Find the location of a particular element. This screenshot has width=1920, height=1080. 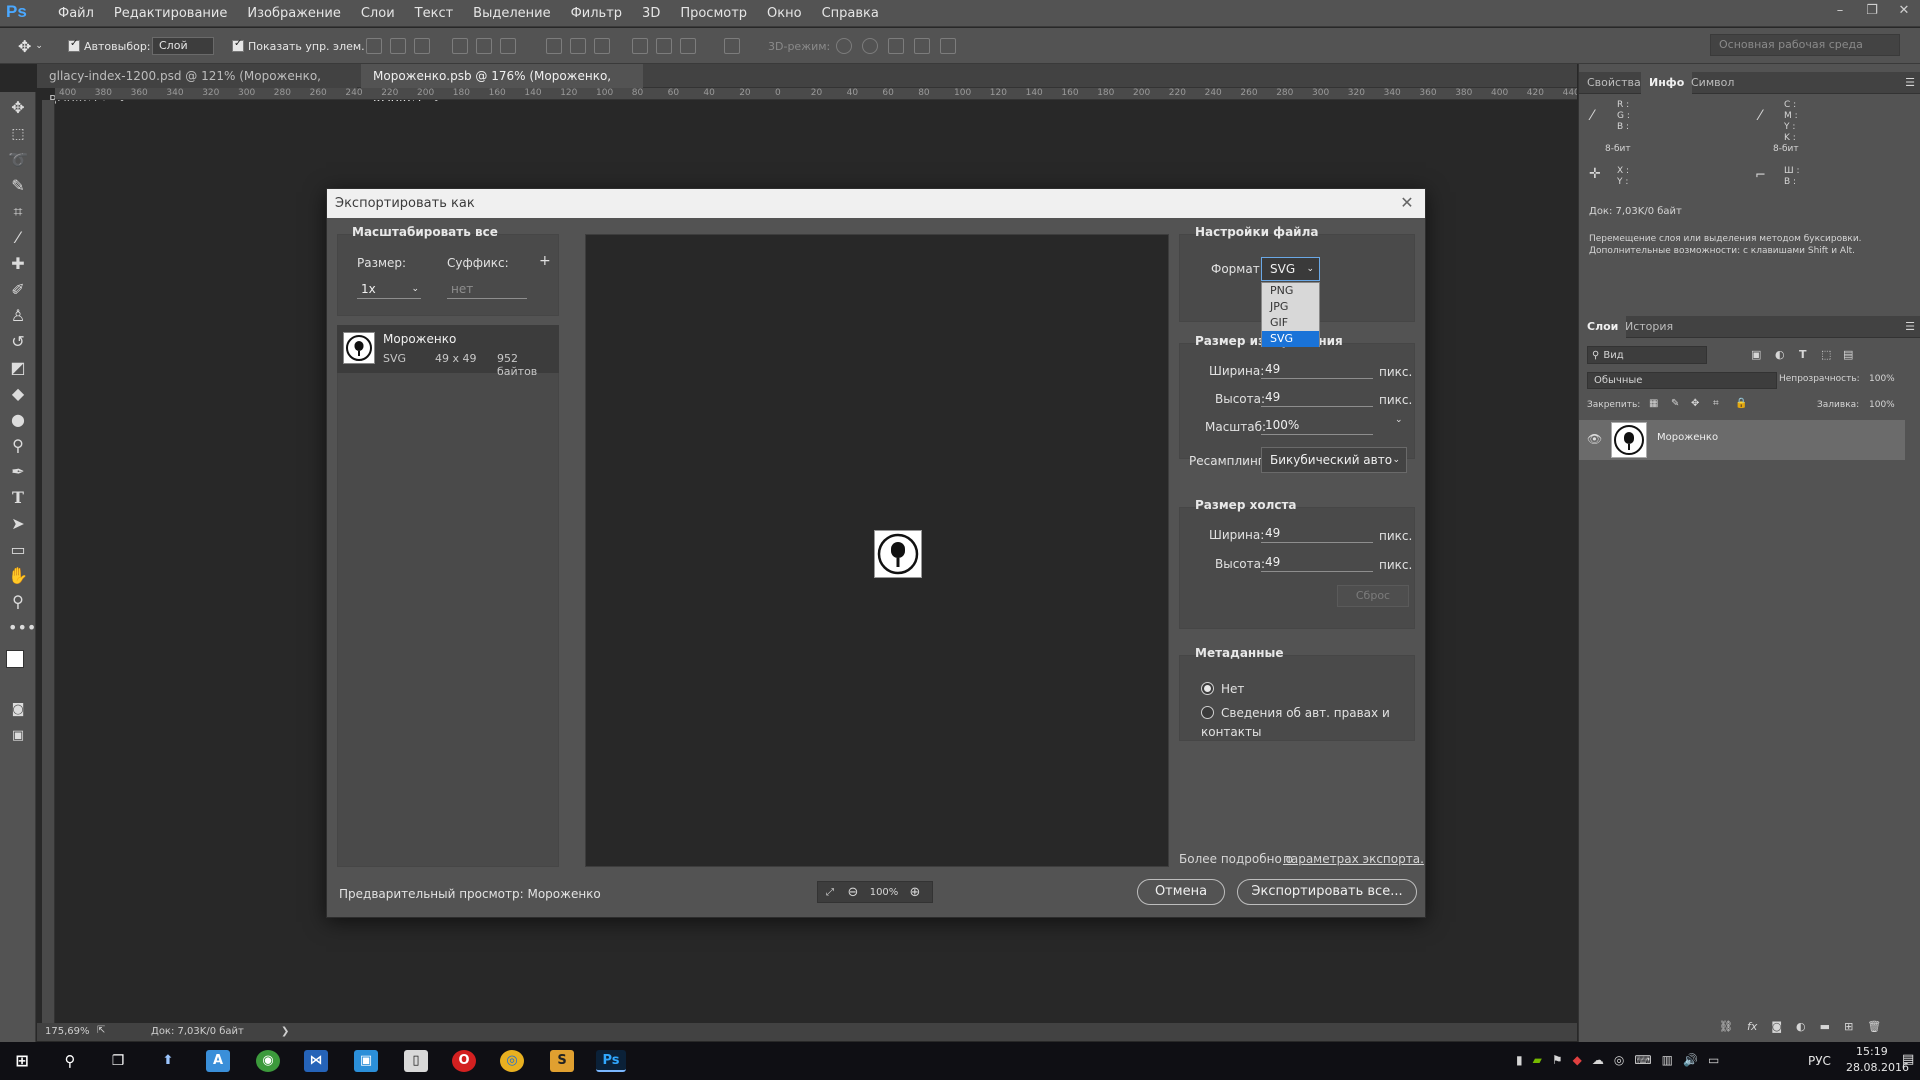

panel-menu-icon: ☰ is located at coordinates (1910, 82).